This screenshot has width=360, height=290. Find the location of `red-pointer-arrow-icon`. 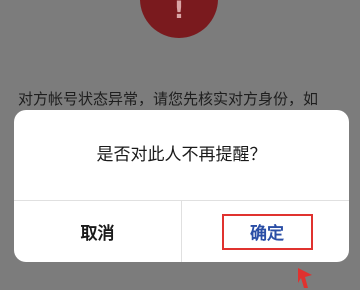

red-pointer-arrow-icon is located at coordinates (305, 278).